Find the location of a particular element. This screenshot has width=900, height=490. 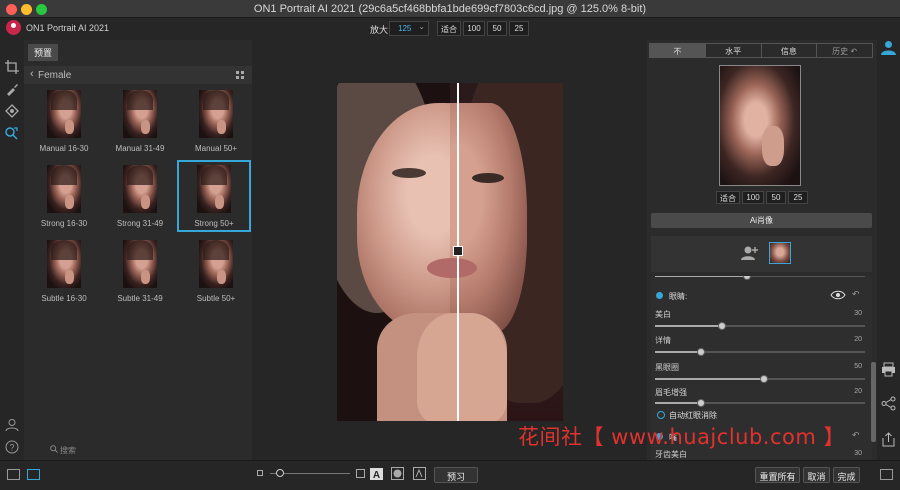

mask-small-icon is located at coordinates (260, 473).